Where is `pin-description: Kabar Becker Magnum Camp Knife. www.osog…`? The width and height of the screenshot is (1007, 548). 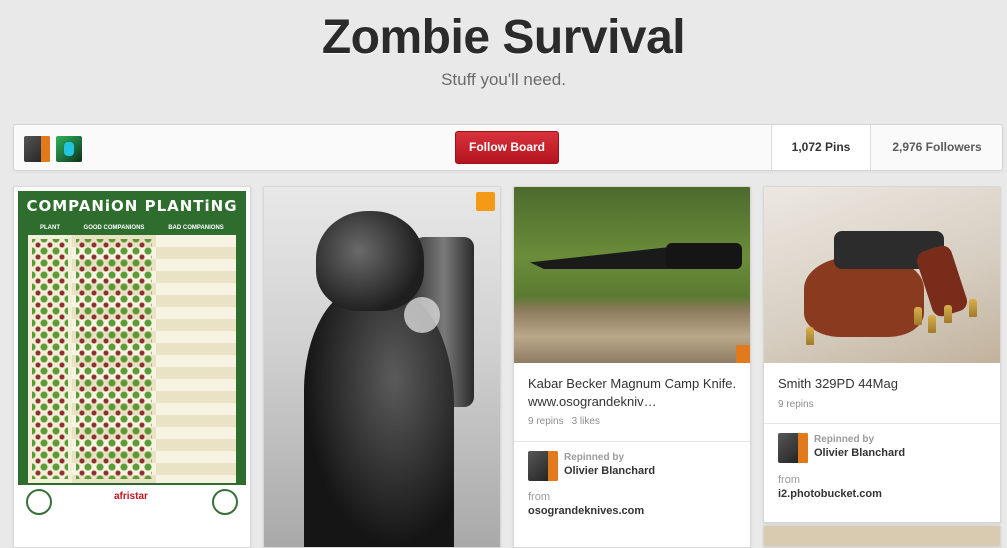 pin-description: Kabar Becker Magnum Camp Knife. www.osog… is located at coordinates (633, 393).